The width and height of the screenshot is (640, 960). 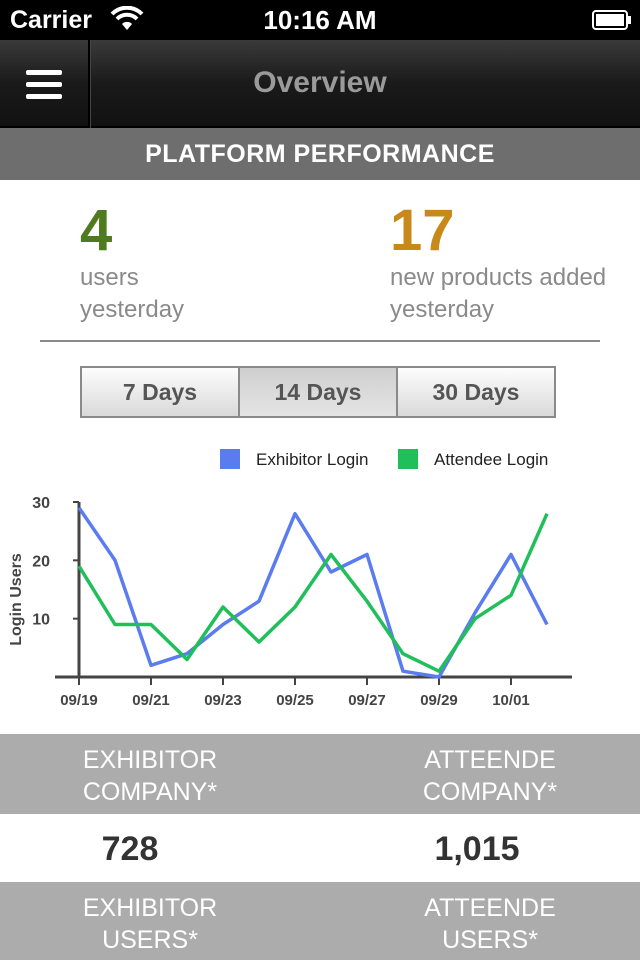 I want to click on series-line-attendee, so click(x=313, y=592).